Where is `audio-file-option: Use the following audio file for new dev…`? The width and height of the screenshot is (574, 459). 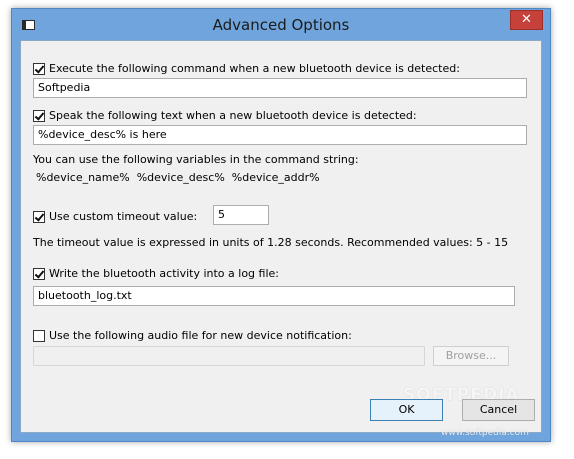
audio-file-option: Use the following audio file for new dev… is located at coordinates (192, 335).